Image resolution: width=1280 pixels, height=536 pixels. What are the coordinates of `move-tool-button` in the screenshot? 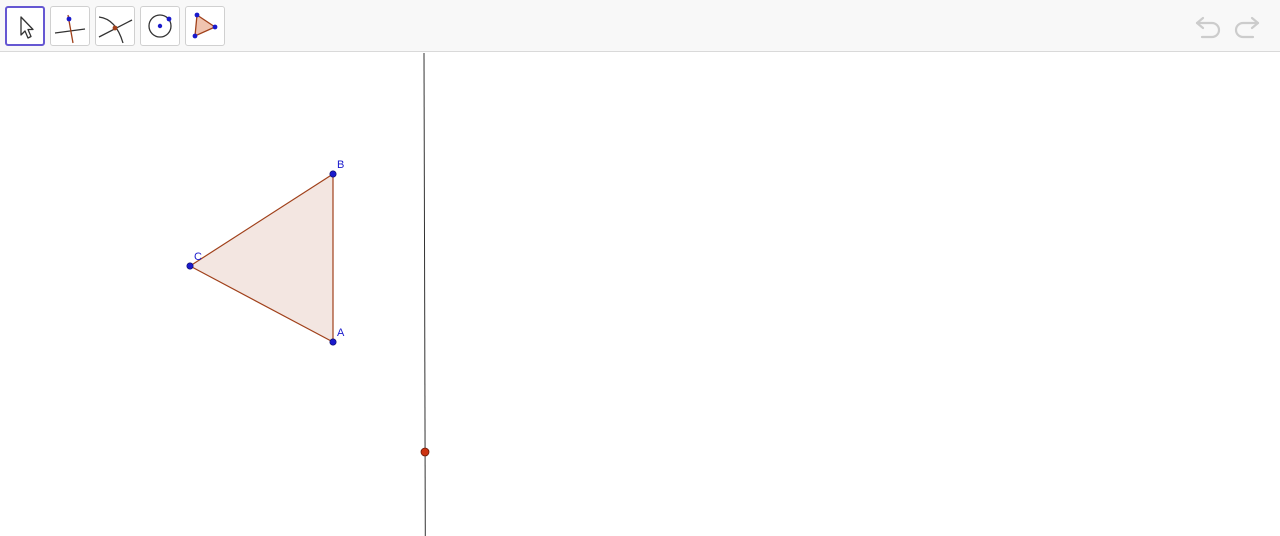 It's located at (25, 26).